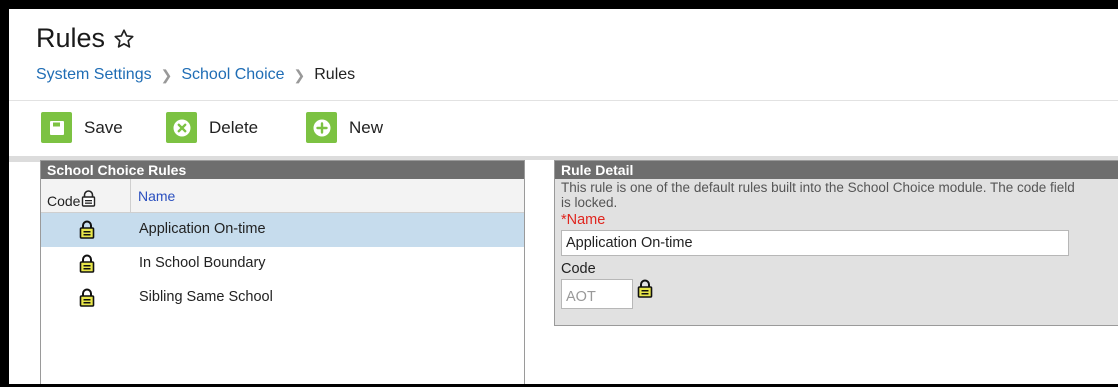 This screenshot has height=387, width=1118. Describe the element at coordinates (202, 263) in the screenshot. I see `rule-name: In School Boundary` at that location.